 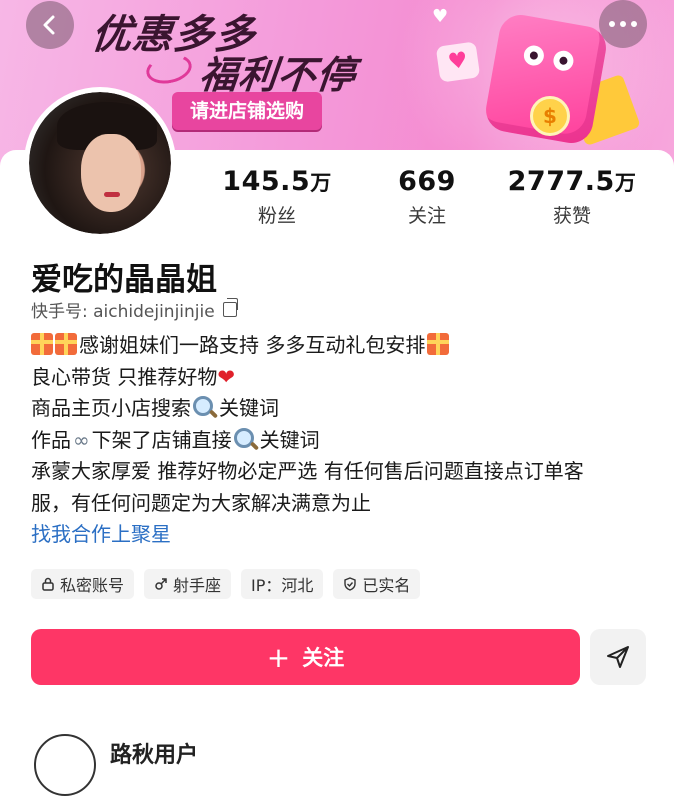 I want to click on kuaishou-id: 快手号: aichidejinjinjie, so click(x=123, y=312).